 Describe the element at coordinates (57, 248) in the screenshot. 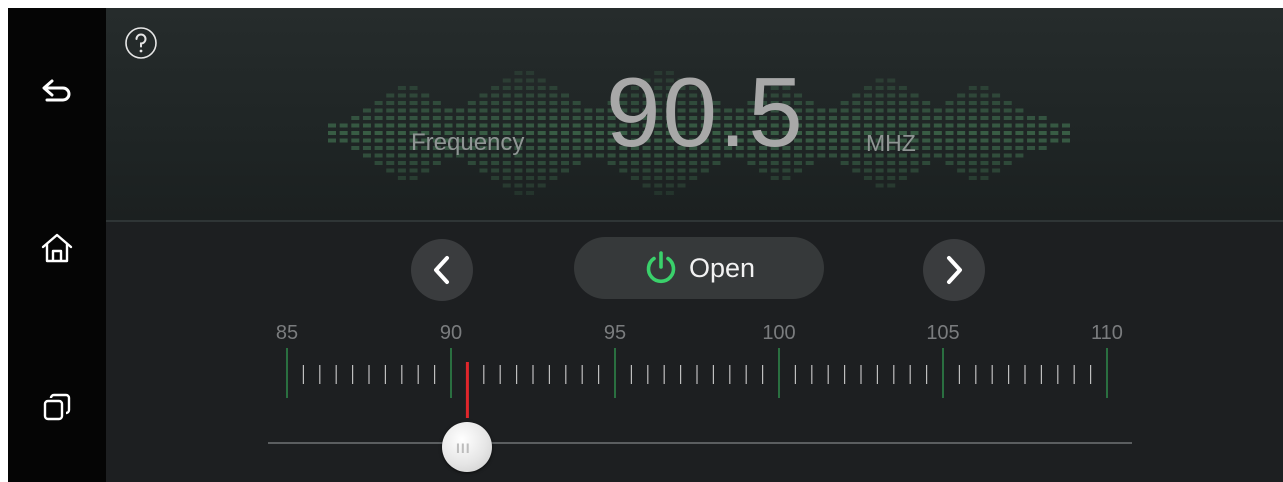

I see `home-button` at that location.